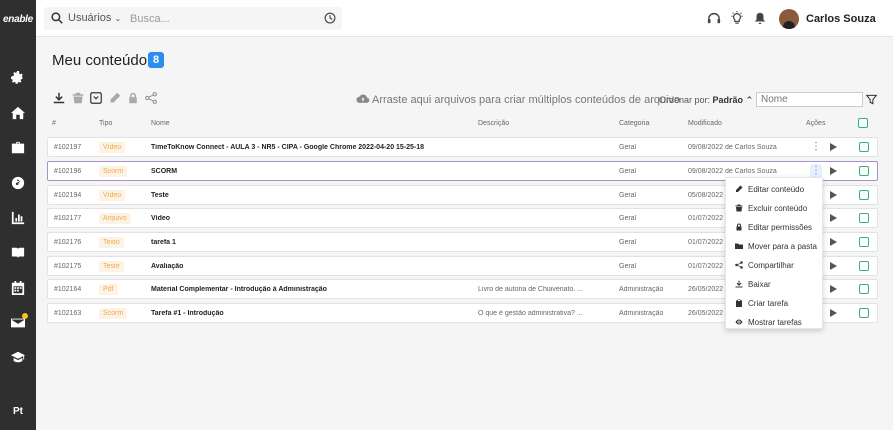 The height and width of the screenshot is (430, 893). I want to click on search-bar: Usuários ⌄, so click(193, 18).